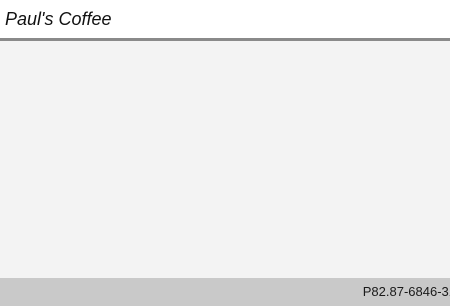 This screenshot has height=306, width=450. I want to click on footer-bar: P82.87-6846-31, so click(225, 292).